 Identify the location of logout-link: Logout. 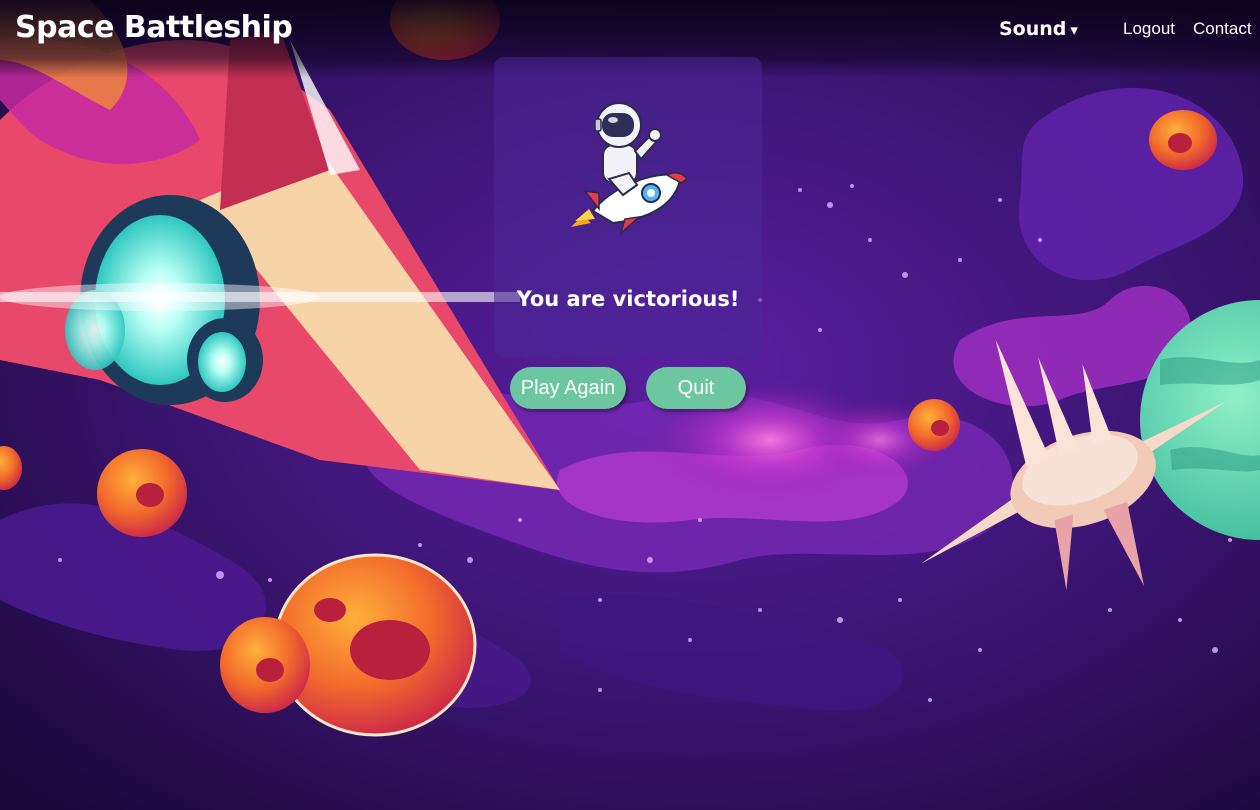
(1149, 29).